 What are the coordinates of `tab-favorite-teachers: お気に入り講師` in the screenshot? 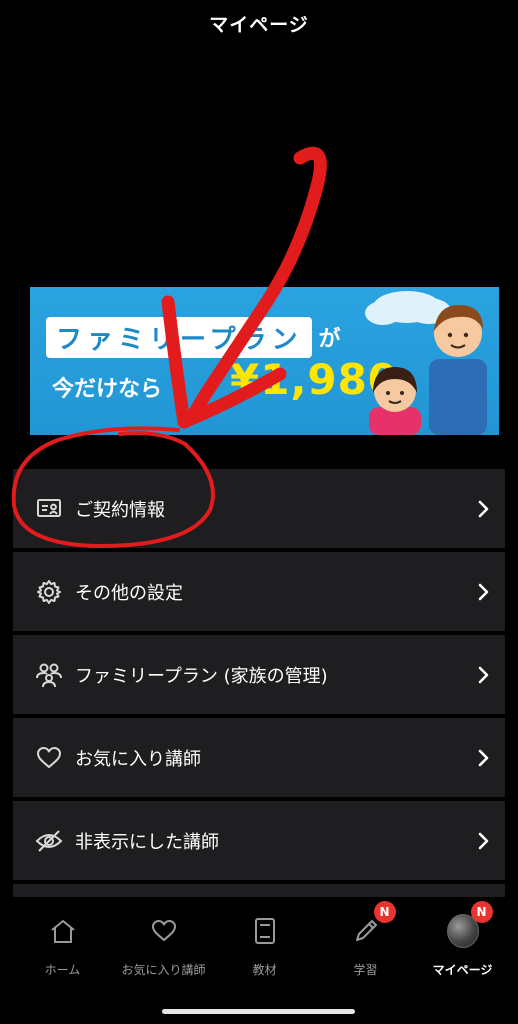 It's located at (163, 950).